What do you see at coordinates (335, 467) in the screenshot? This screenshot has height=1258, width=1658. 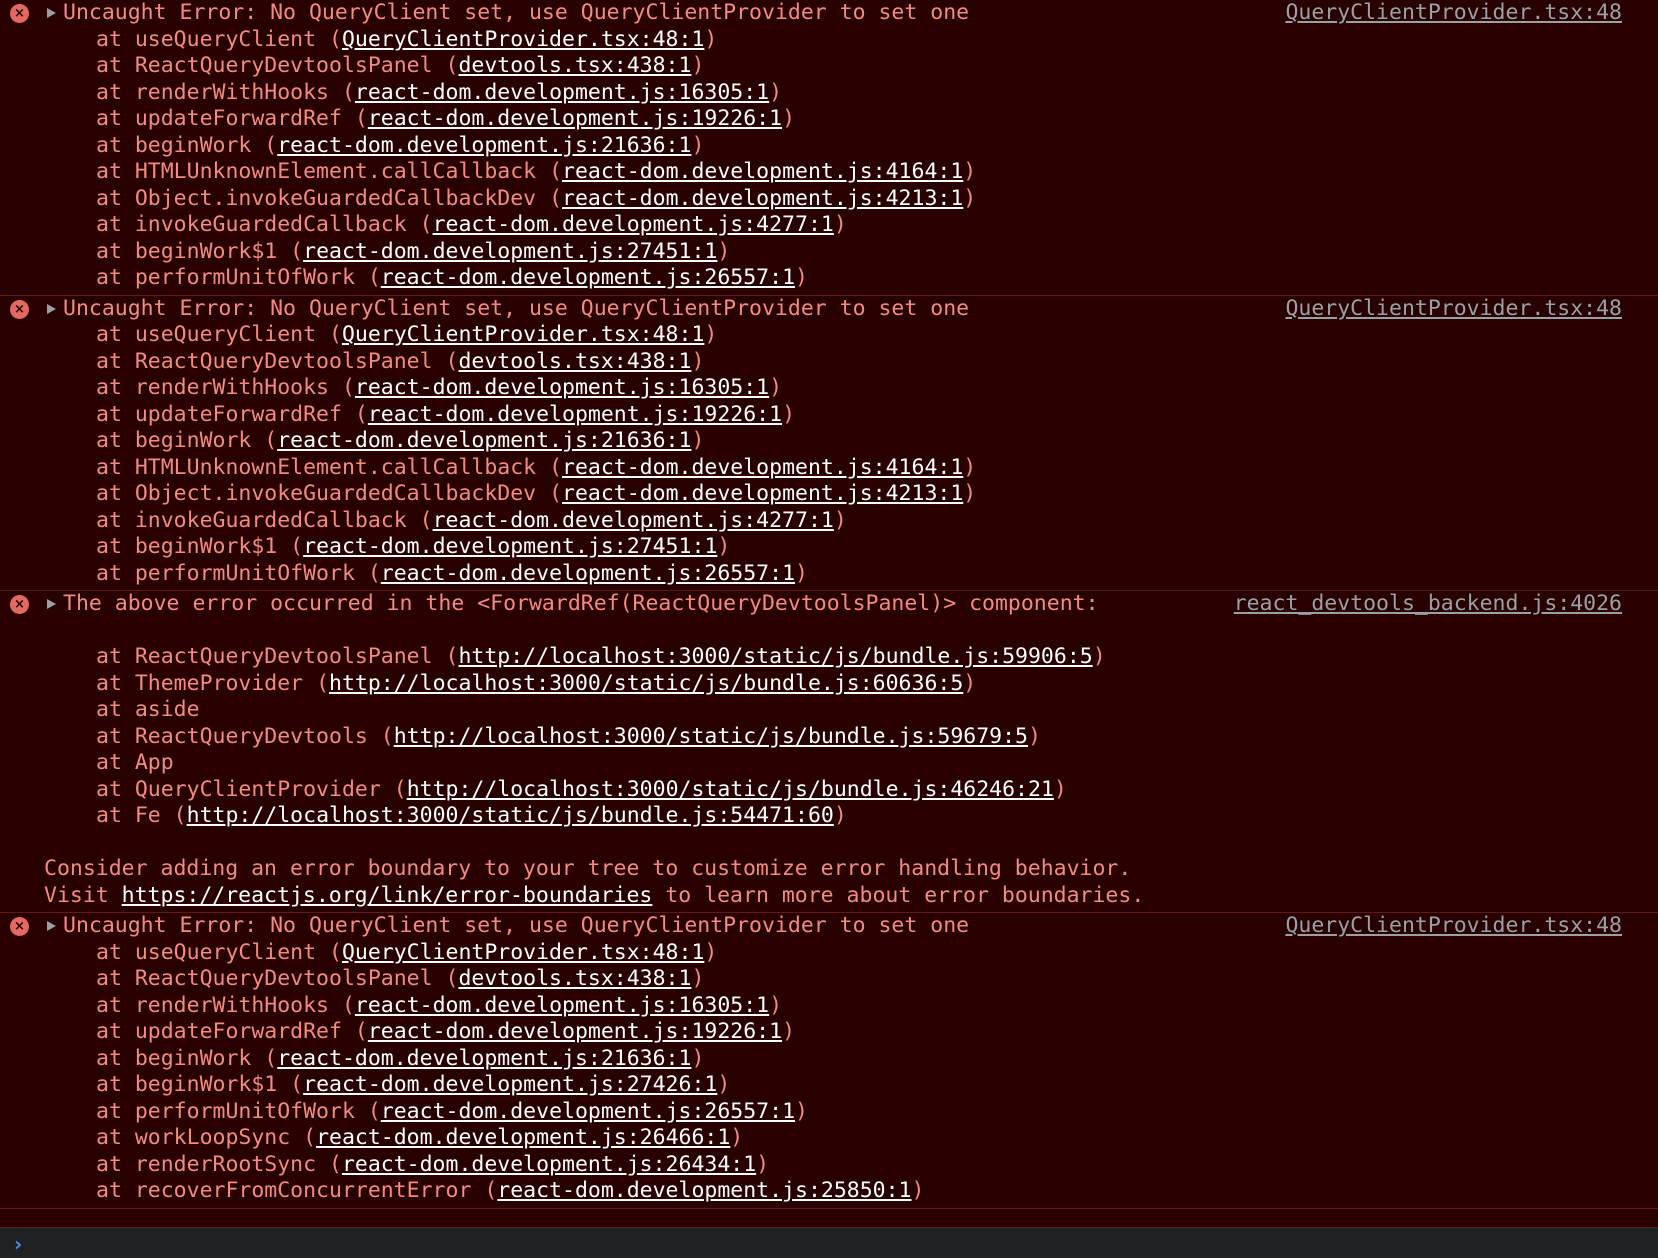 I see `stack-frame-function: HTMLUnknownElement.callCallback` at bounding box center [335, 467].